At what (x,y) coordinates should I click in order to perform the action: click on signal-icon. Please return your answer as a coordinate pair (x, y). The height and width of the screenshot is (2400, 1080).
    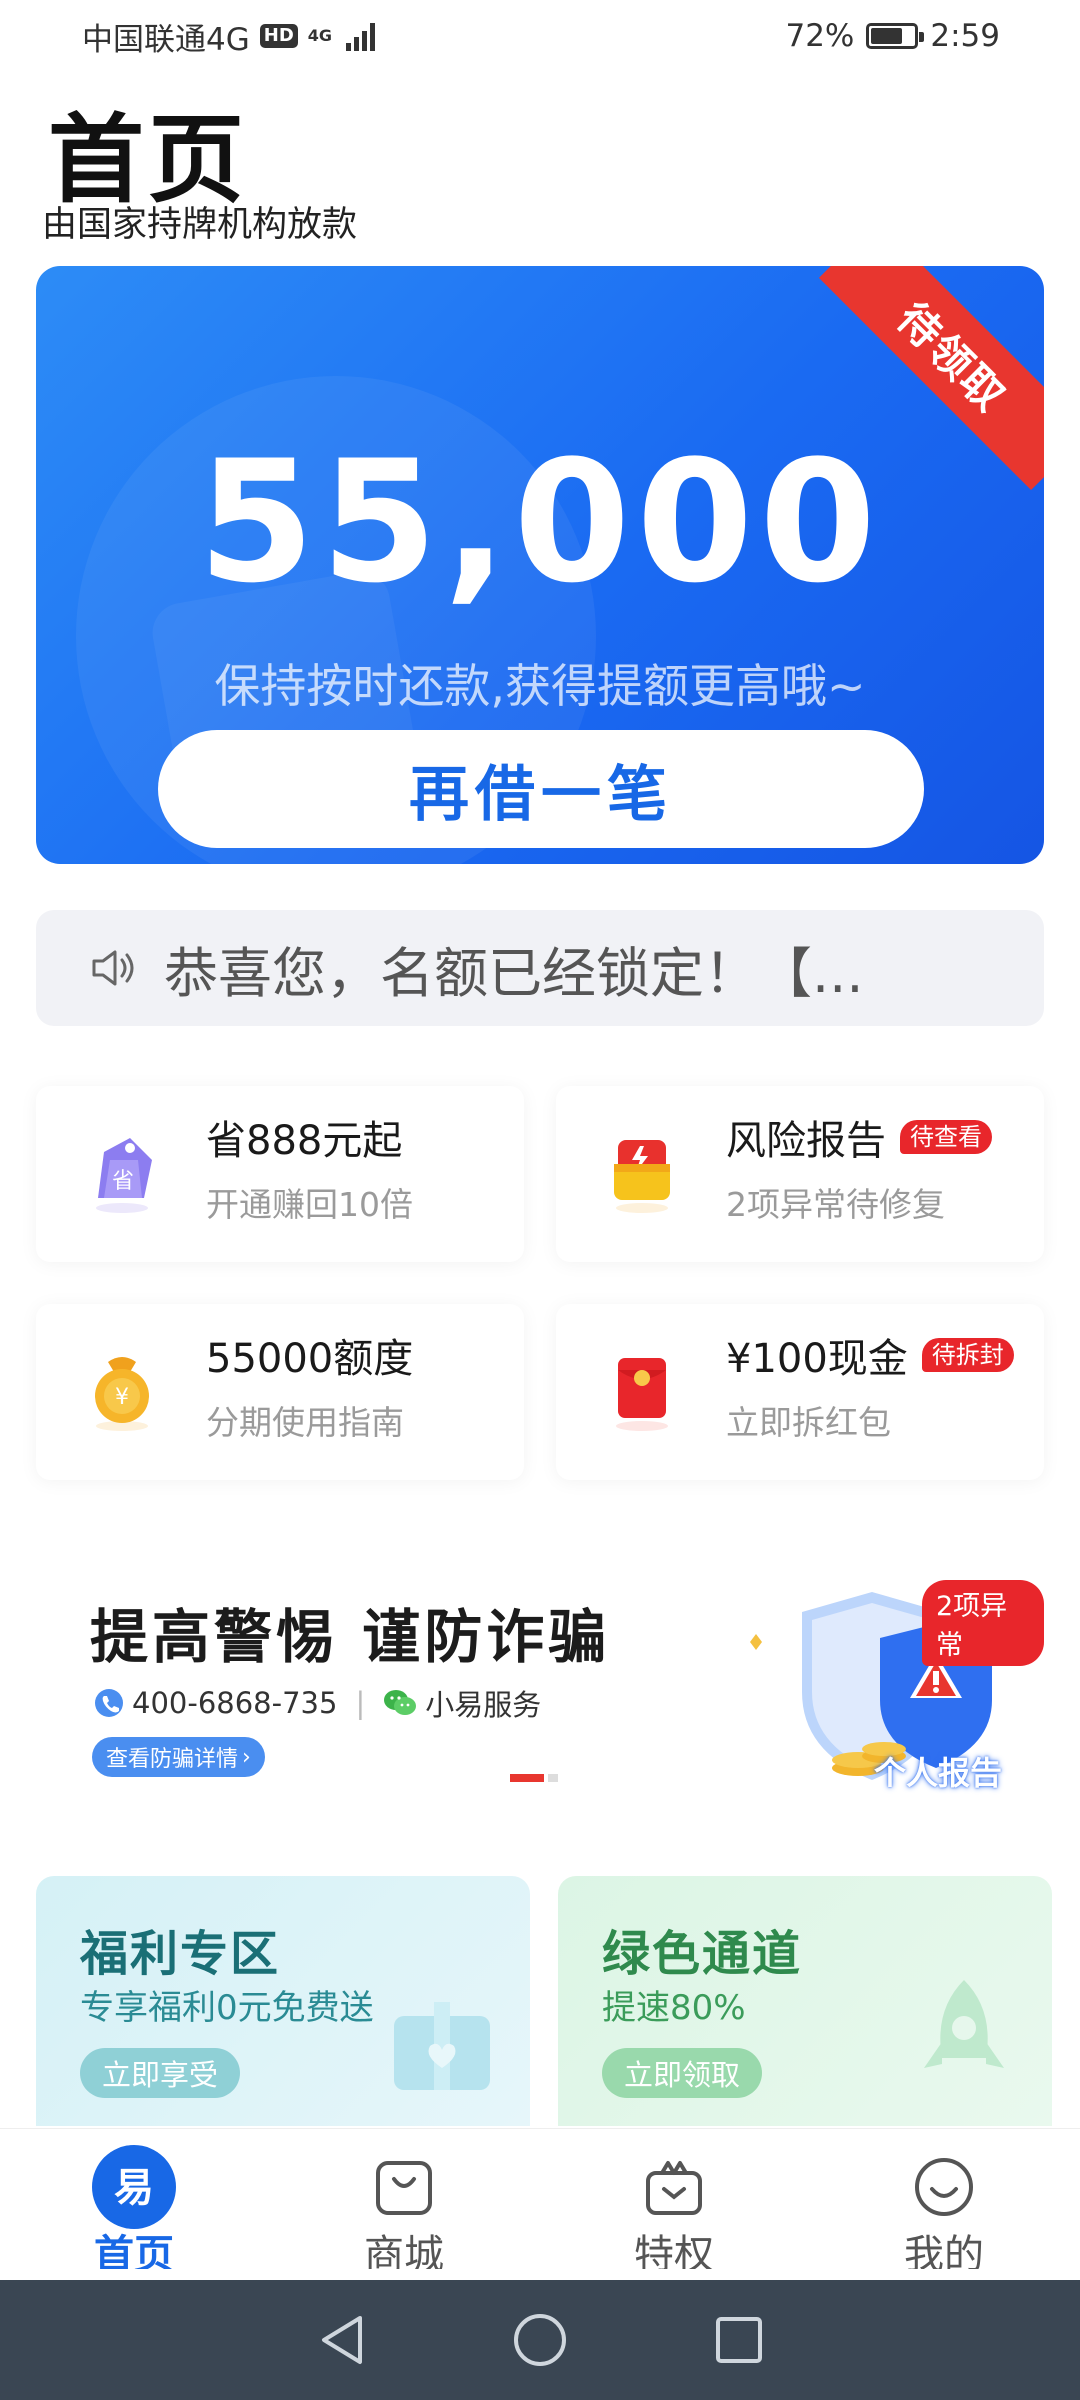
    Looking at the image, I should click on (361, 36).